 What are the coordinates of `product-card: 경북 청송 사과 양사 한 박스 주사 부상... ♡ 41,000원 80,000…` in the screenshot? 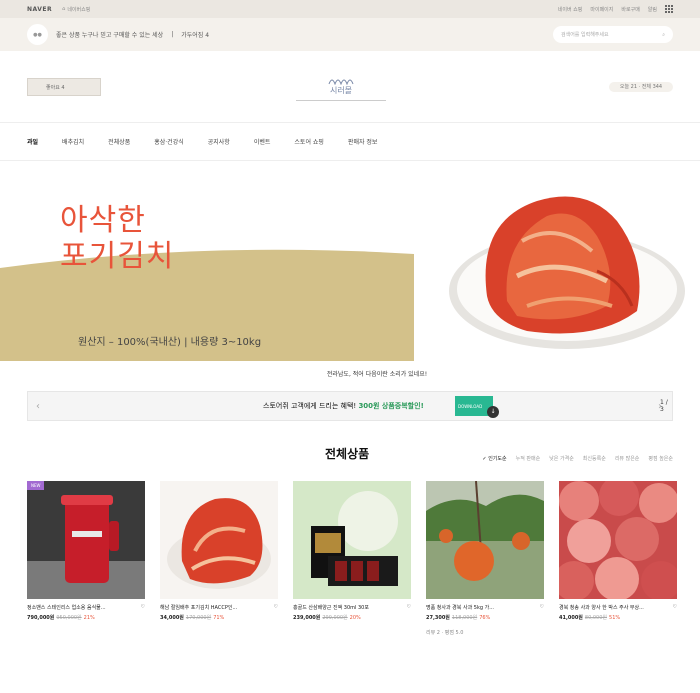 It's located at (618, 558).